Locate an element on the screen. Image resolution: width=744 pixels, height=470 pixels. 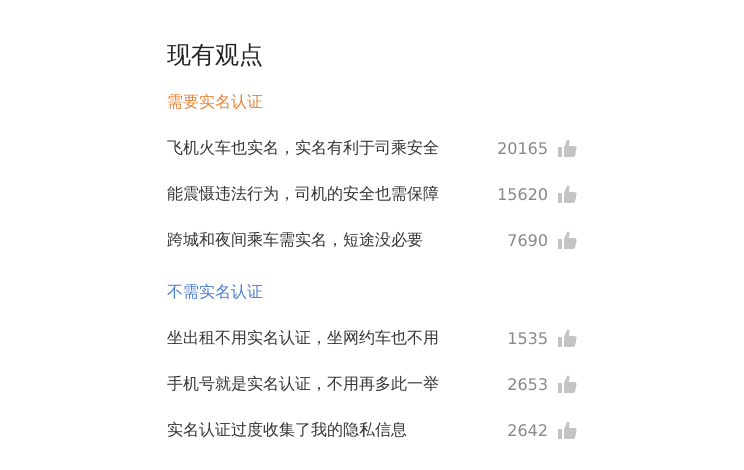
opinion-text: 跨城和夜间乘车需实名，短途没必要 is located at coordinates (295, 240).